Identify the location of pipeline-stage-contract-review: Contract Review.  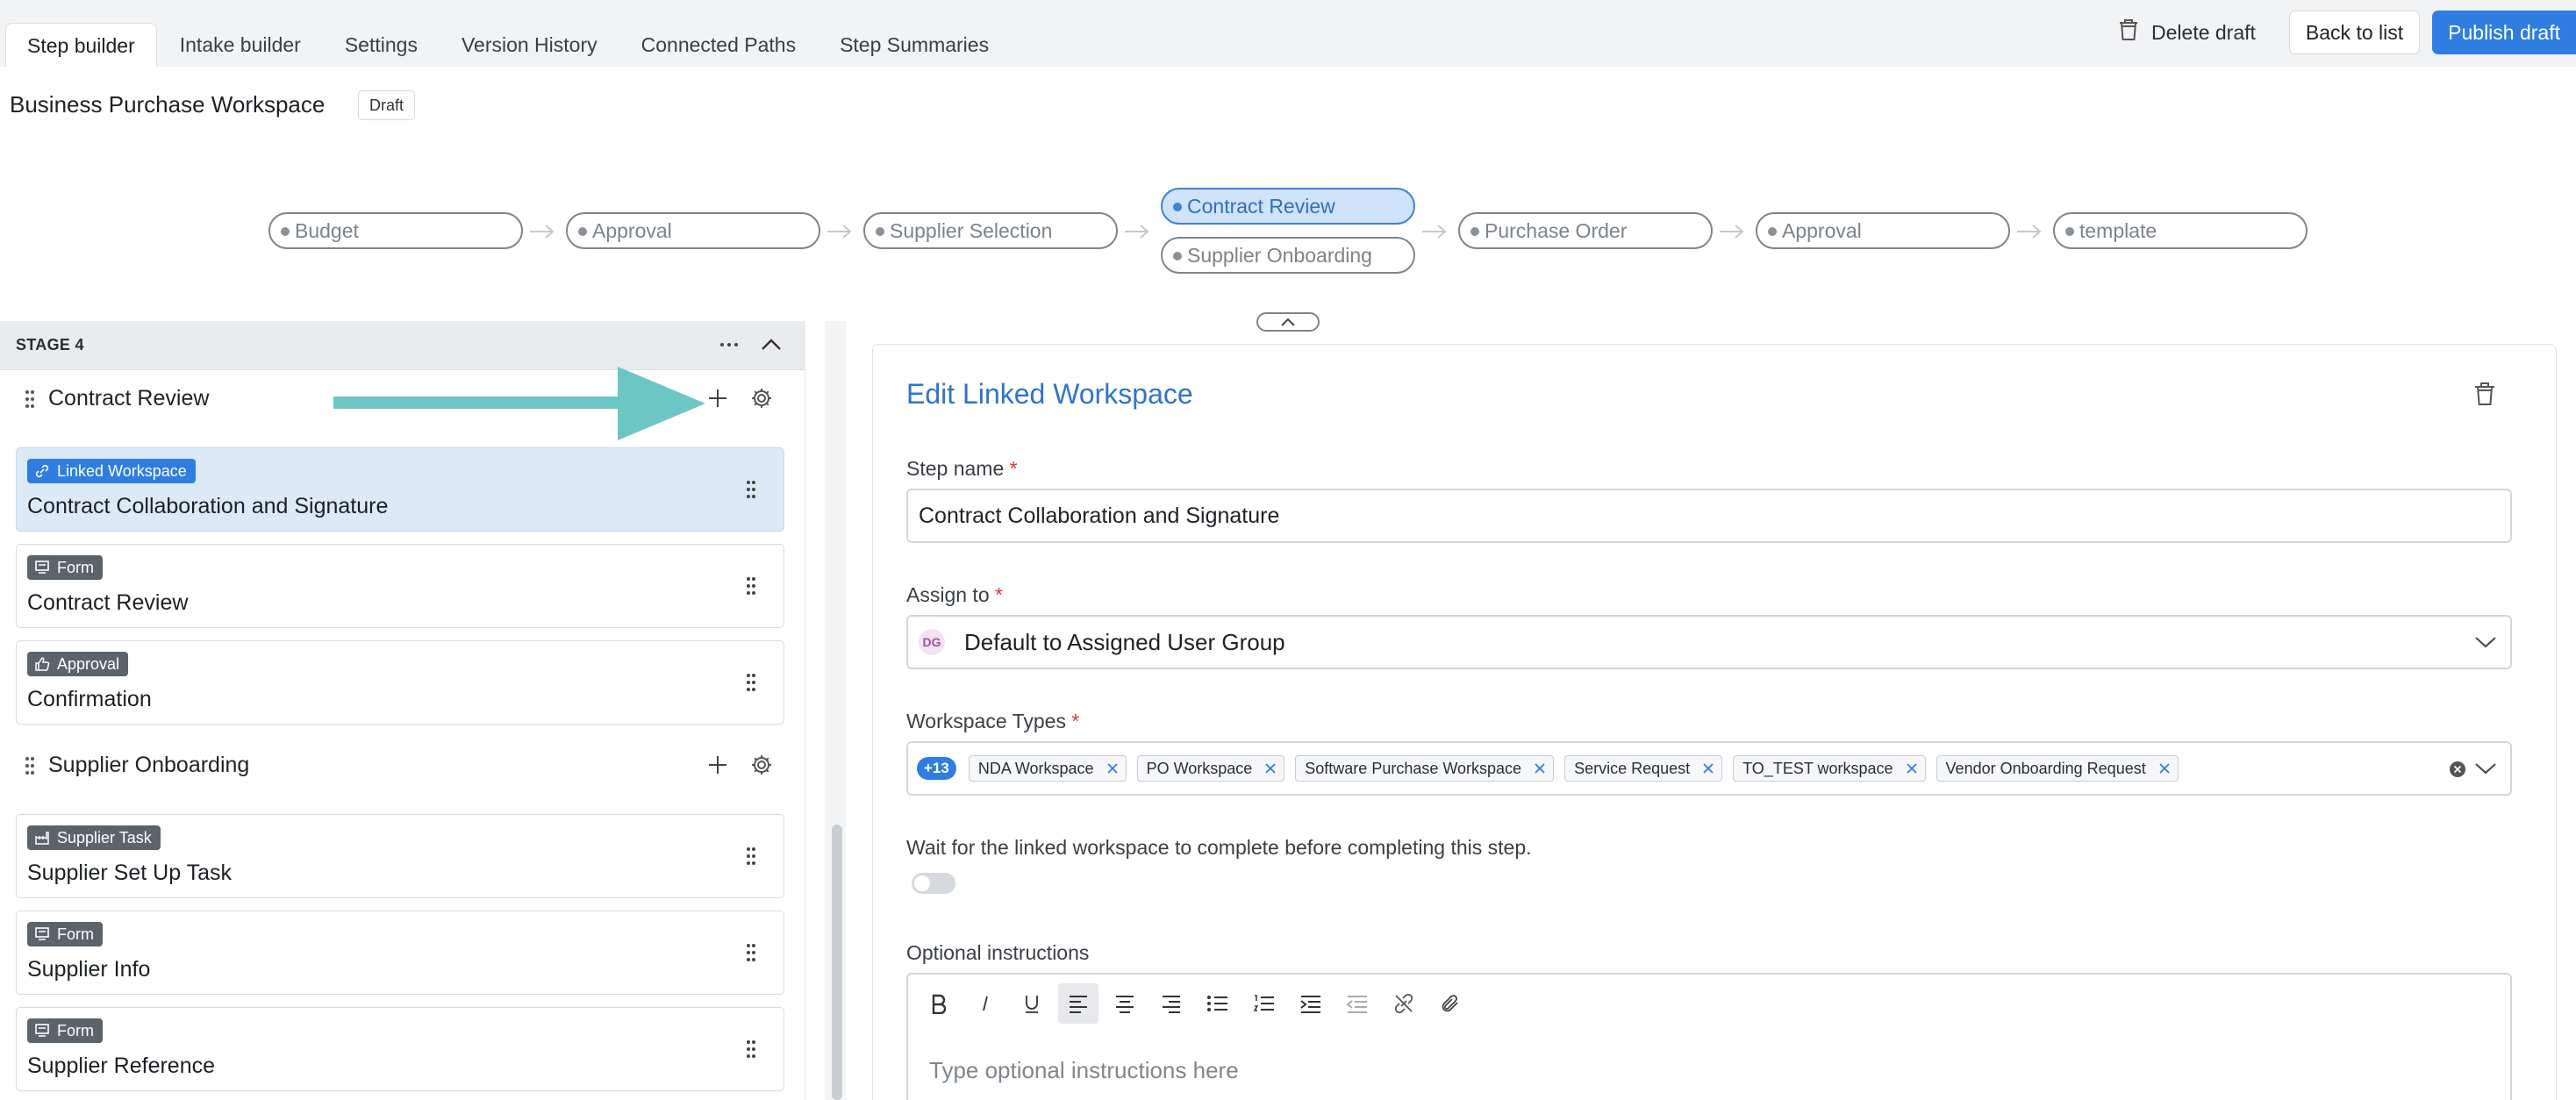
(1288, 206).